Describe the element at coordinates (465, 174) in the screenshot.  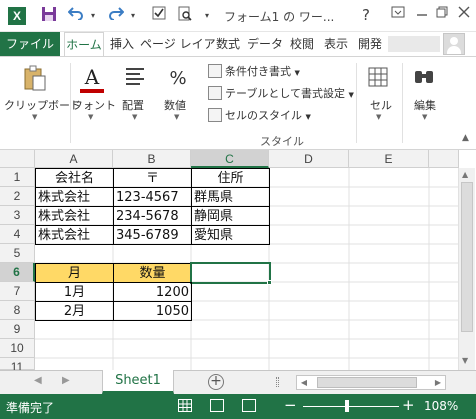
I see `scroll-up-icon: ▲` at that location.